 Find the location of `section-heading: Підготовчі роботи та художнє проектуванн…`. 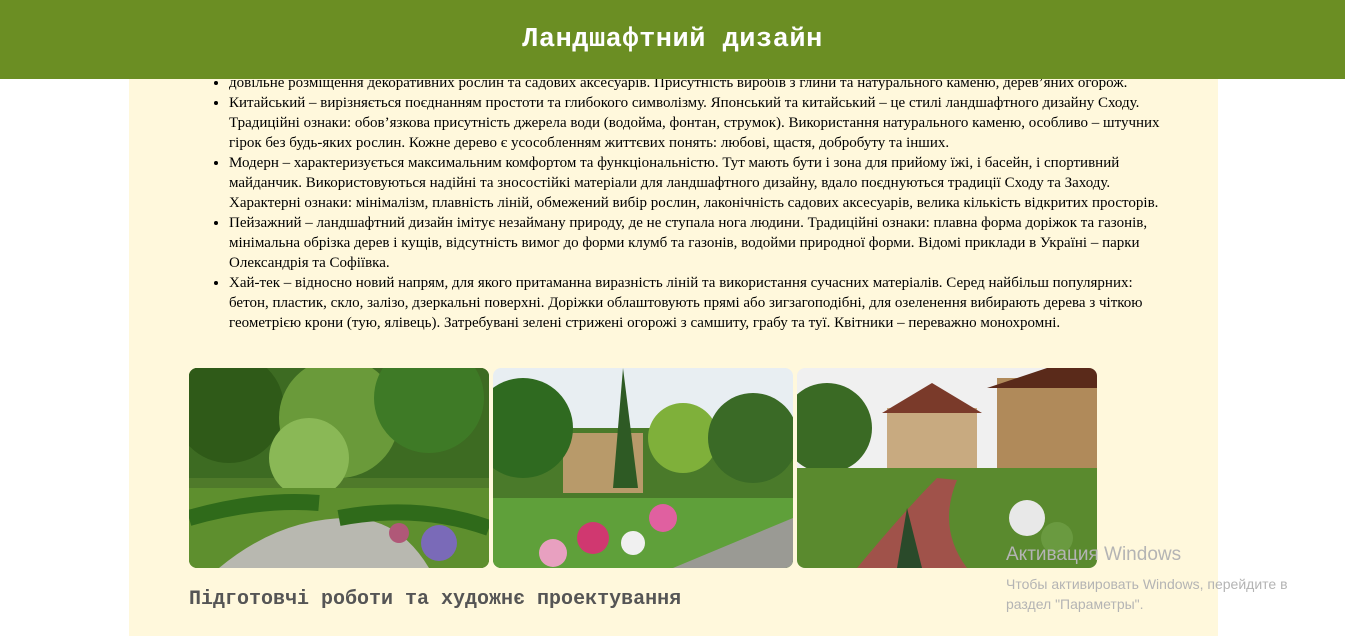

section-heading: Підготовчі роботи та художнє проектуванн… is located at coordinates (435, 599).